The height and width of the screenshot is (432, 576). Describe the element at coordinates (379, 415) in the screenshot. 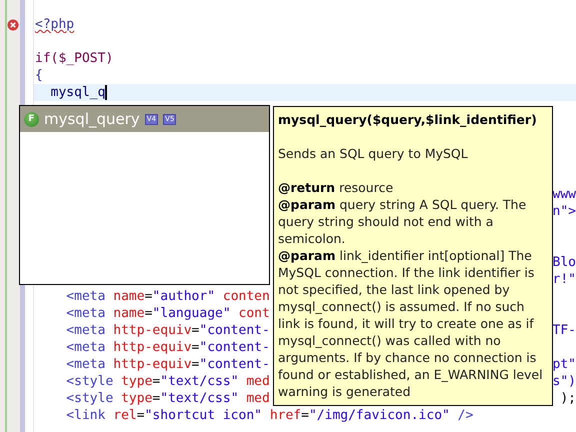

I see `code-text: "/img/favicon.ico"` at that location.